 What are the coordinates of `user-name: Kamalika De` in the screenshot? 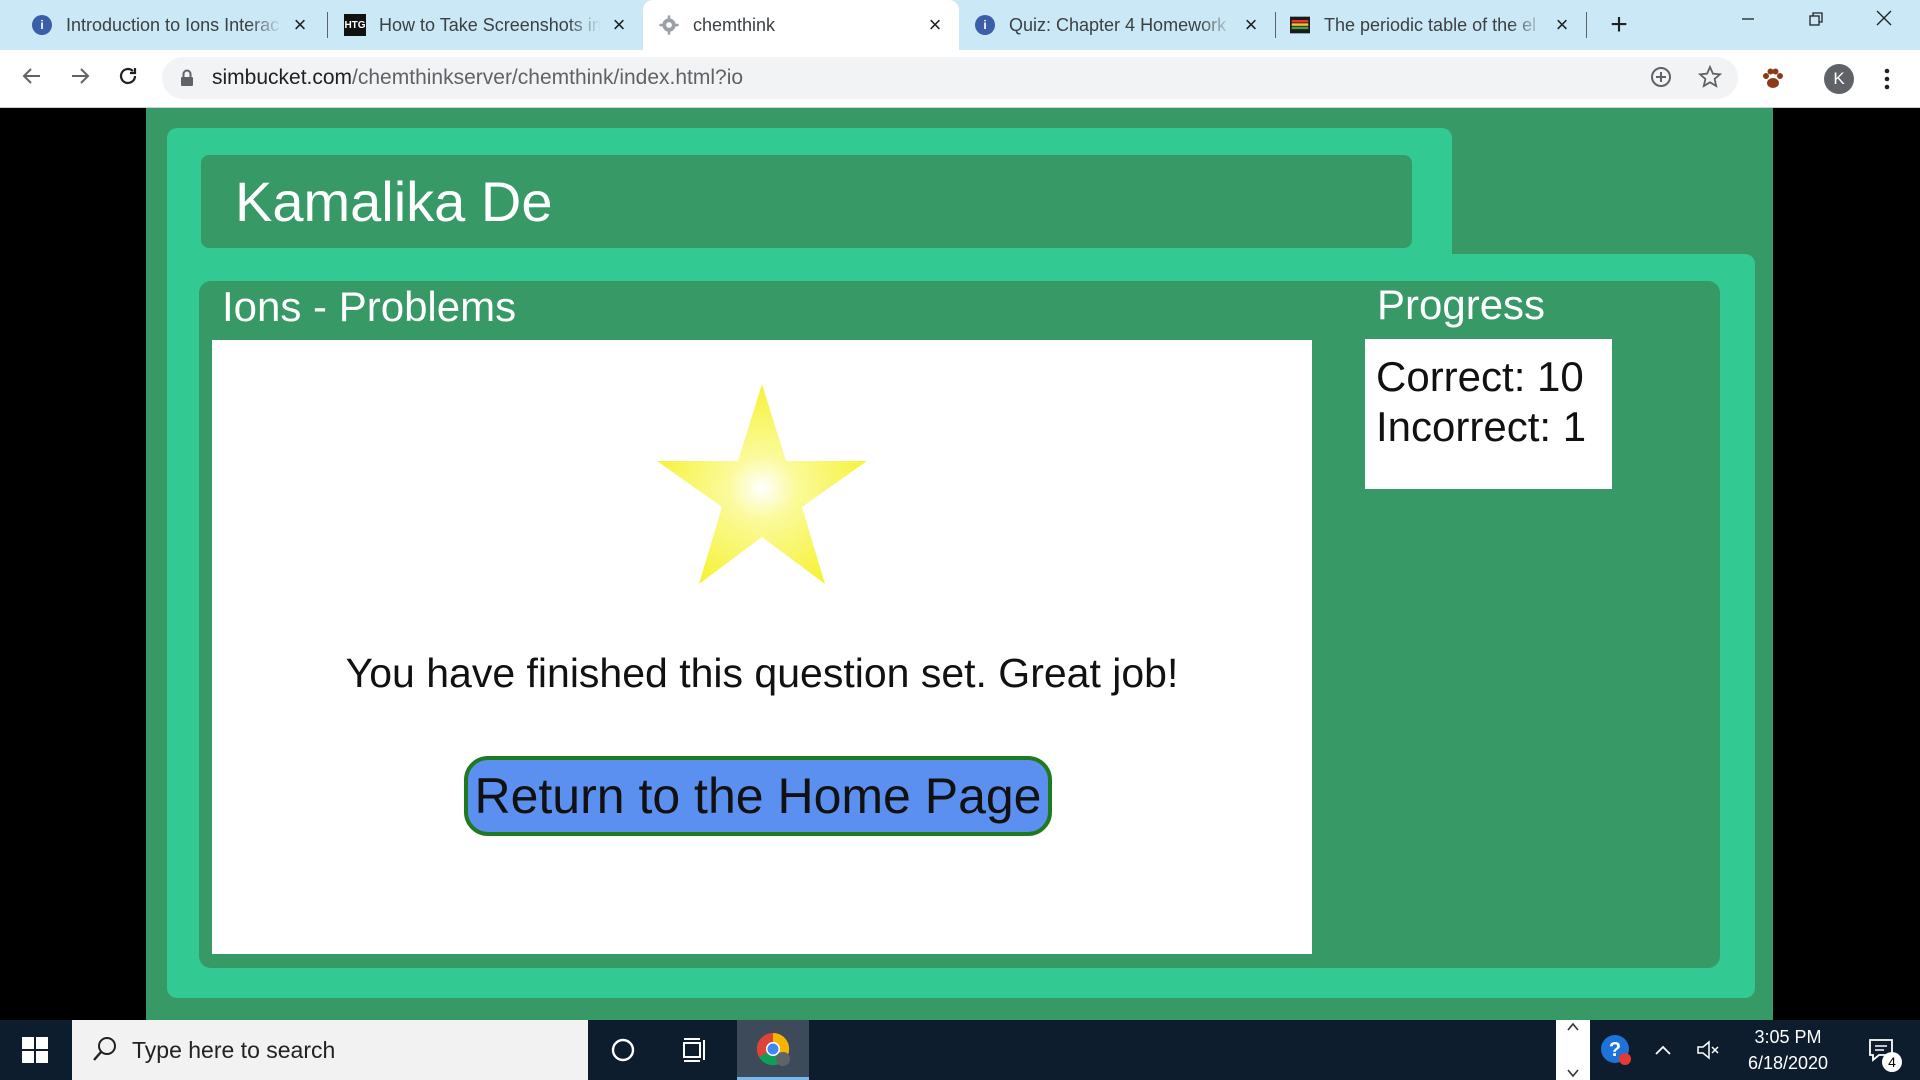 It's located at (394, 201).